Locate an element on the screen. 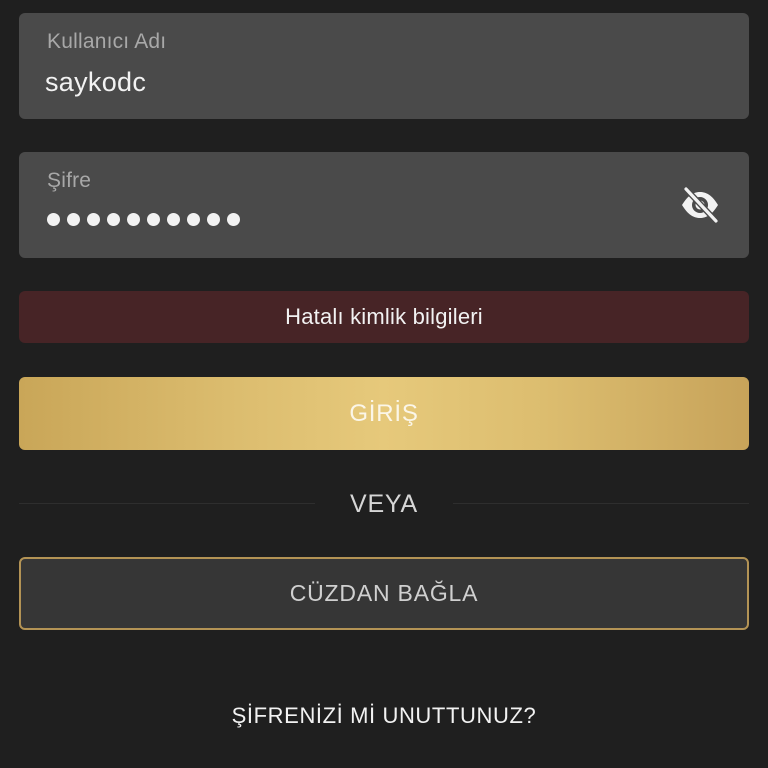 Image resolution: width=768 pixels, height=768 pixels. error-message: Hatalı kimlik bilgileri is located at coordinates (384, 317).